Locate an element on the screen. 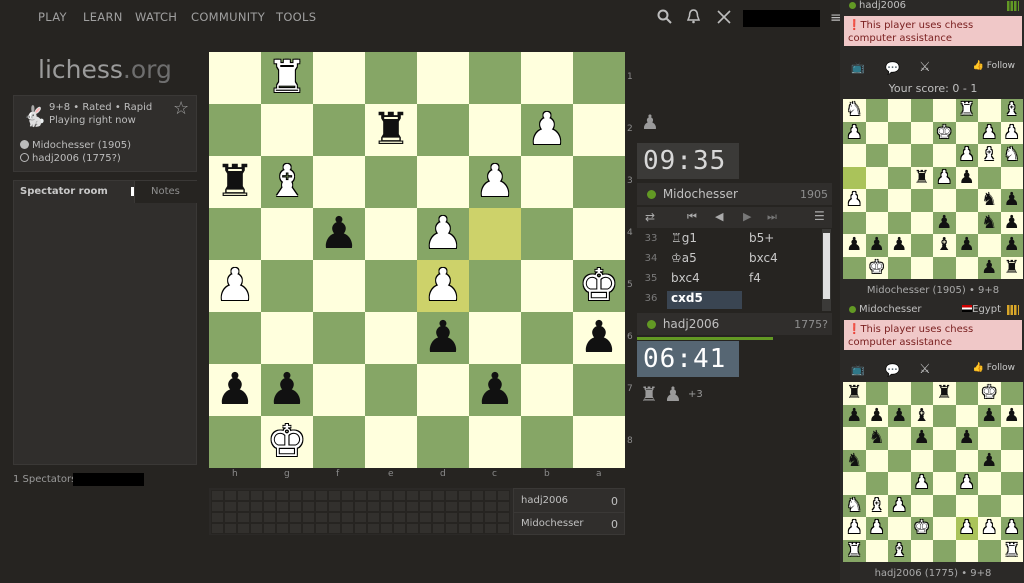 The height and width of the screenshot is (583, 1024). nav-play: PLAY is located at coordinates (52, 17).